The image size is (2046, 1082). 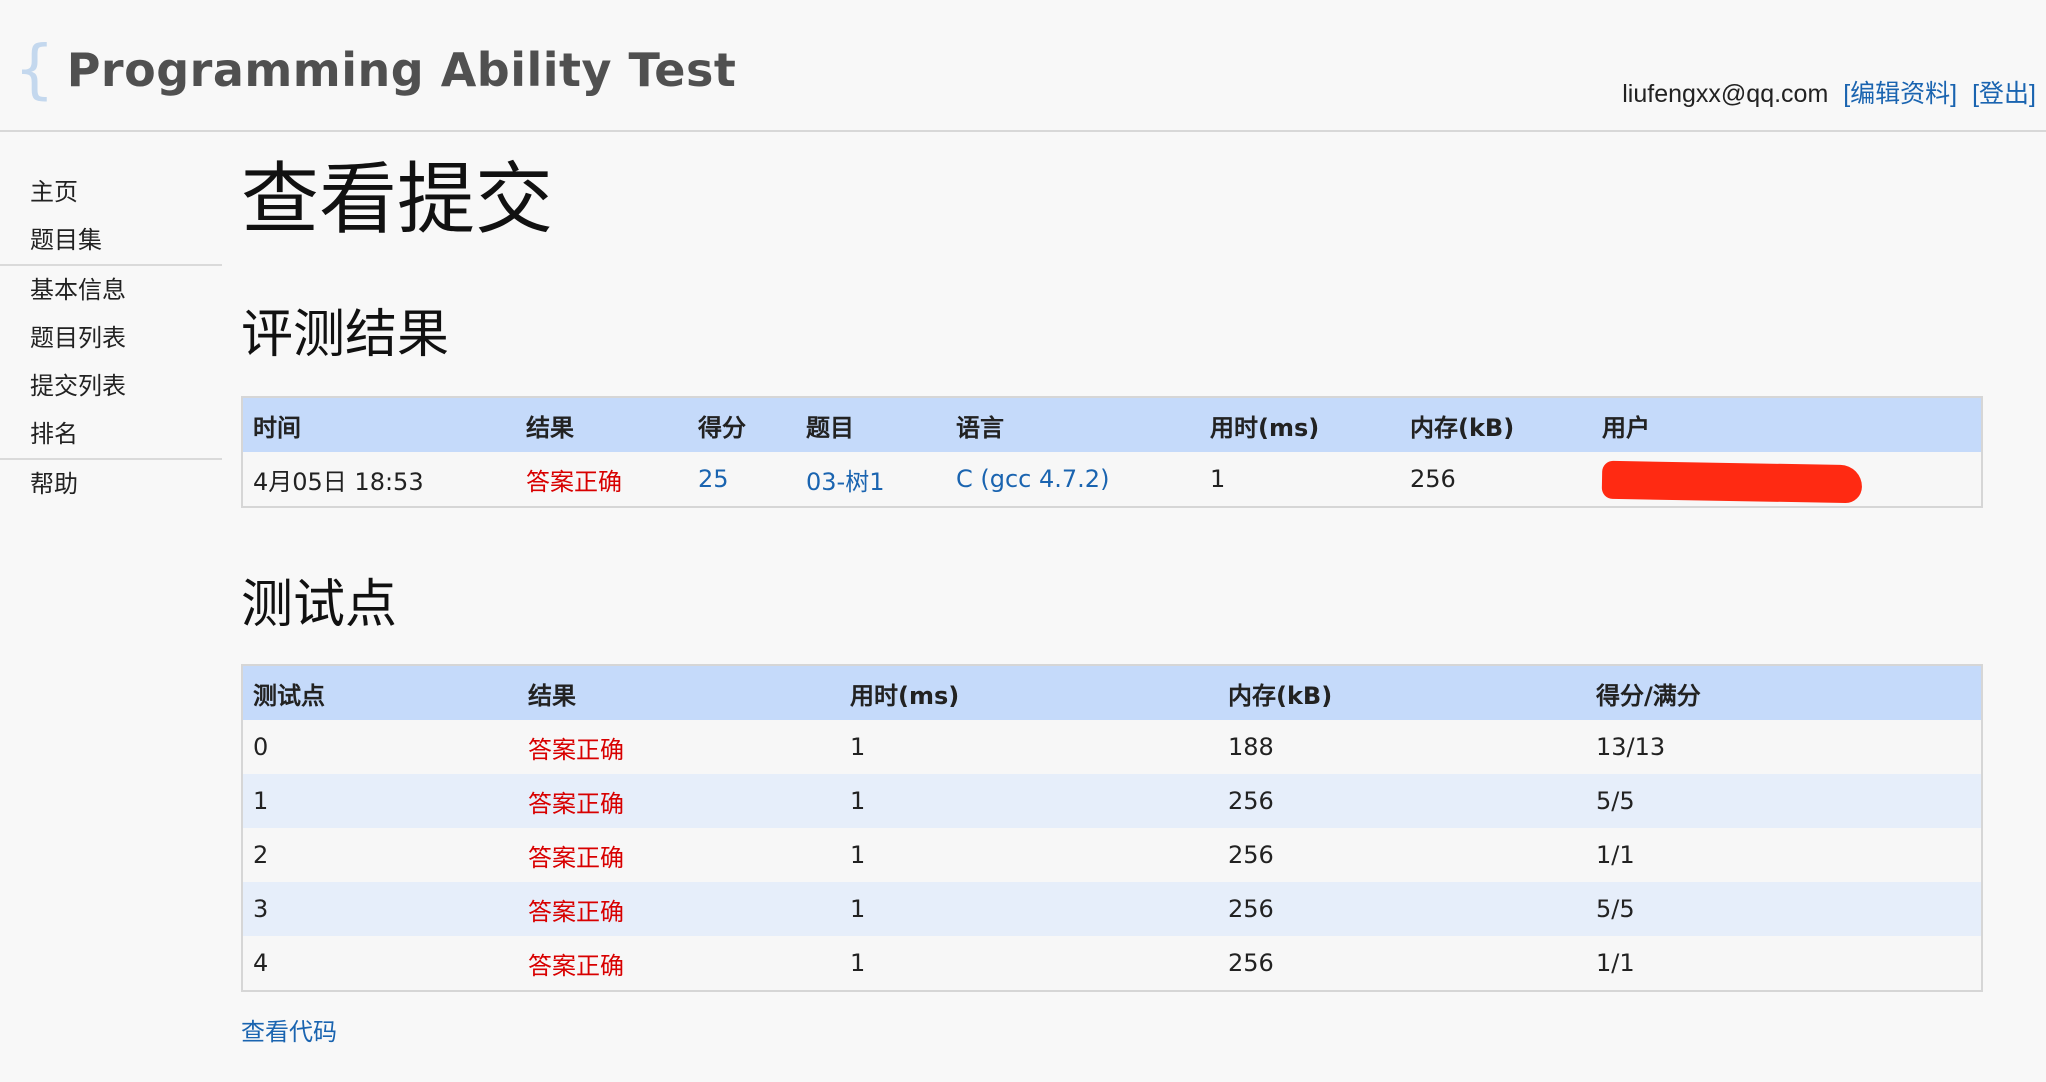 What do you see at coordinates (1725, 94) in the screenshot?
I see `user-email: liufengxx@qq.com` at bounding box center [1725, 94].